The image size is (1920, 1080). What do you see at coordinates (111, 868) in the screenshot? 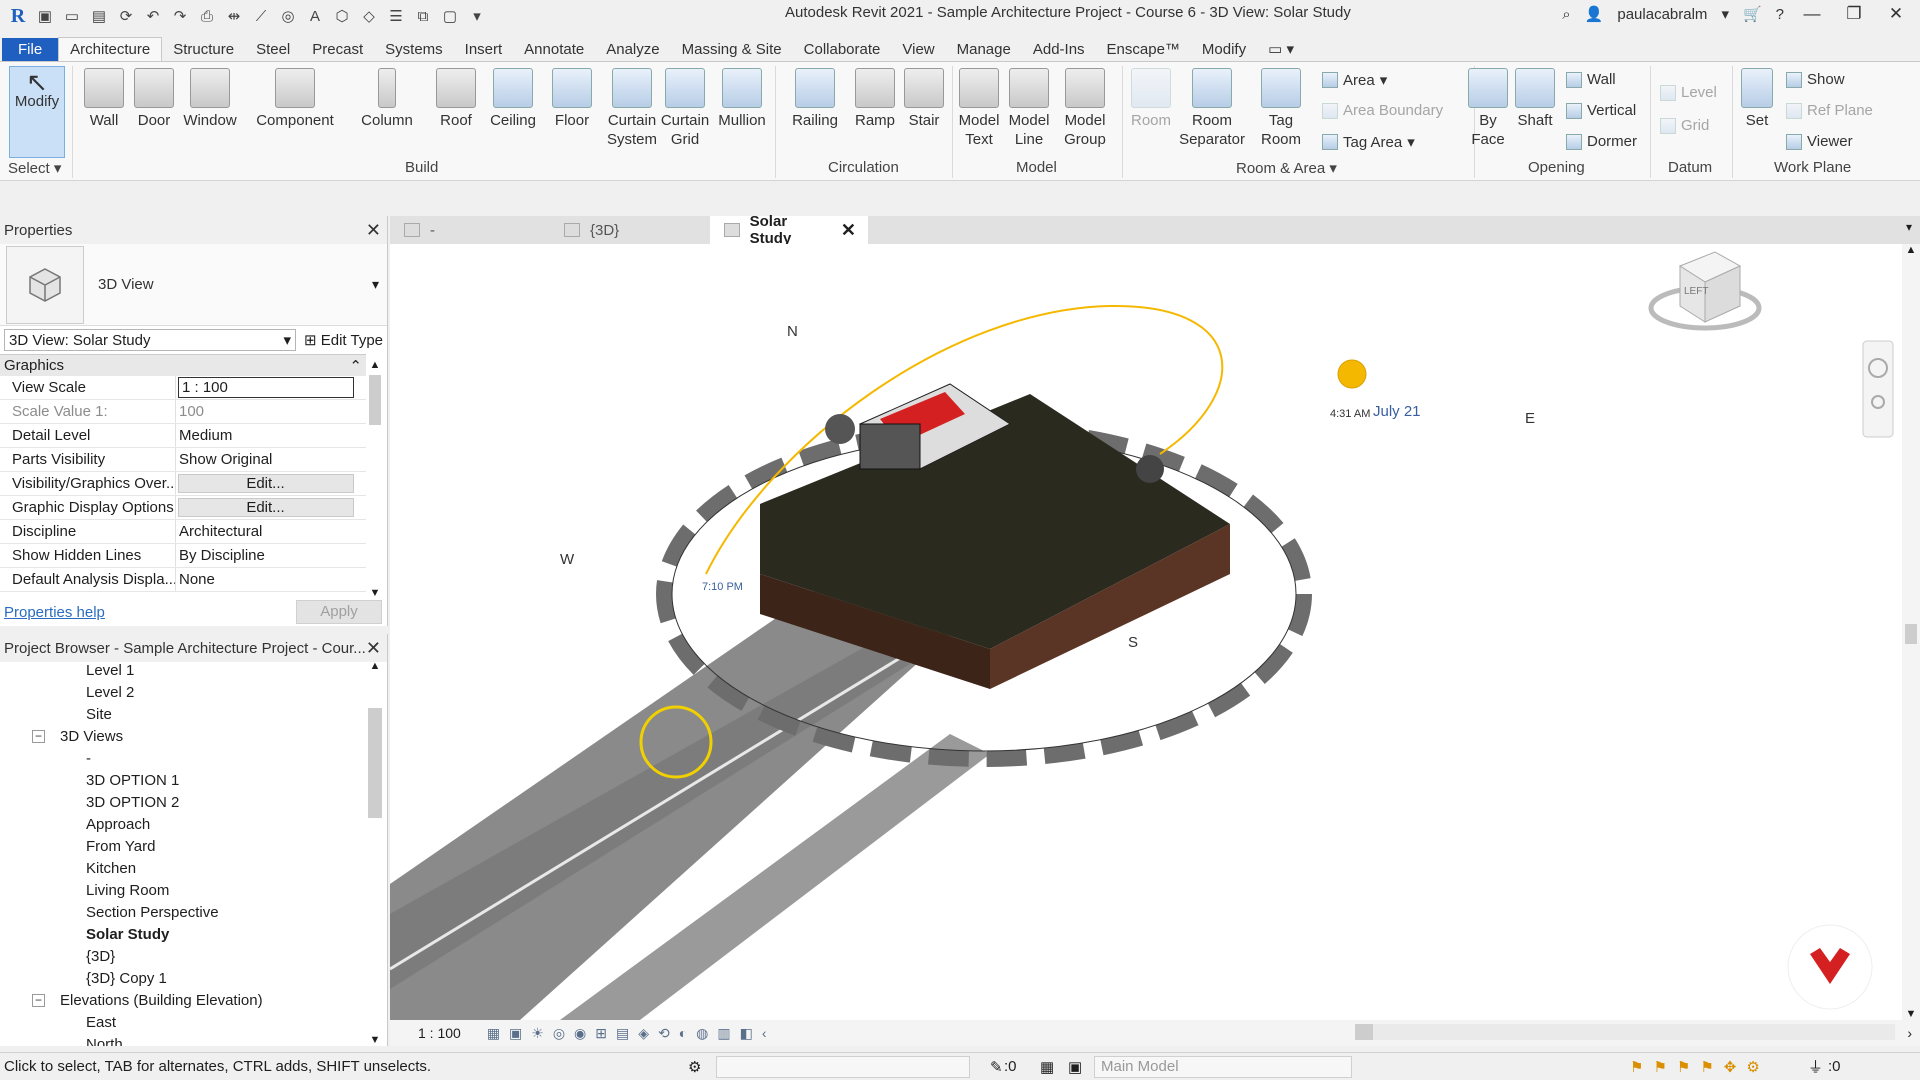
I see `tree-item: Kitchen` at bounding box center [111, 868].